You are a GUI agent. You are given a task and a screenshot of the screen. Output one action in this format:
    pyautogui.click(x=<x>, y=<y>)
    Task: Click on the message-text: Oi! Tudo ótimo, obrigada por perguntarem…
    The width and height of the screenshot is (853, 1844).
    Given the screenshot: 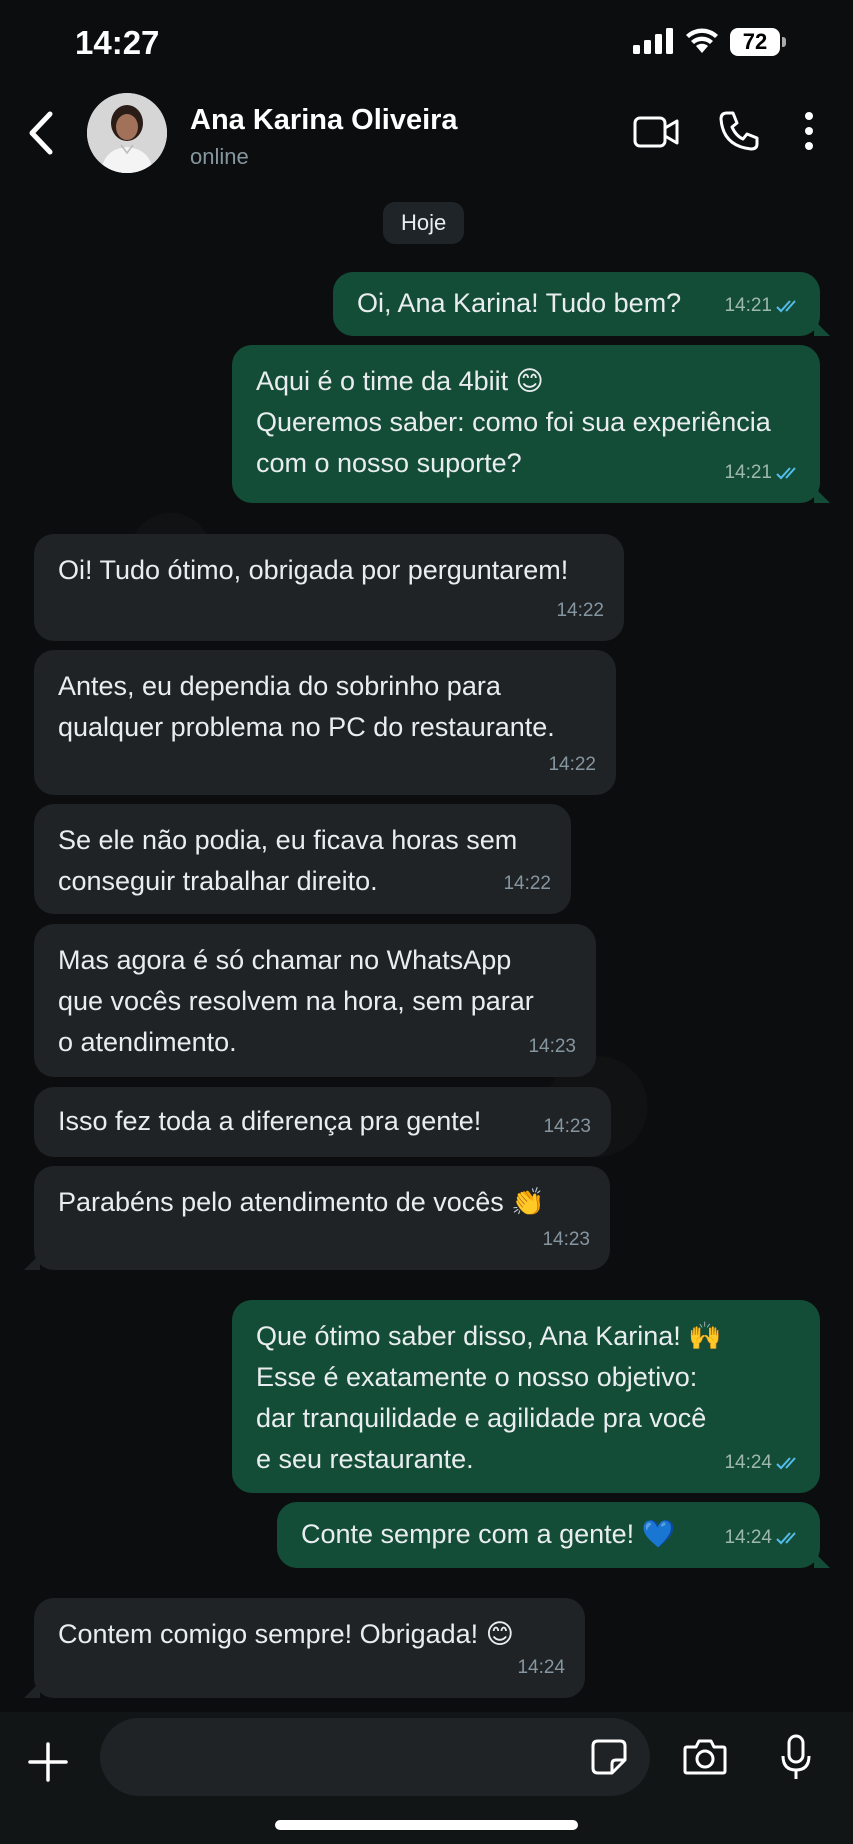 What is the action you would take?
    pyautogui.click(x=313, y=570)
    